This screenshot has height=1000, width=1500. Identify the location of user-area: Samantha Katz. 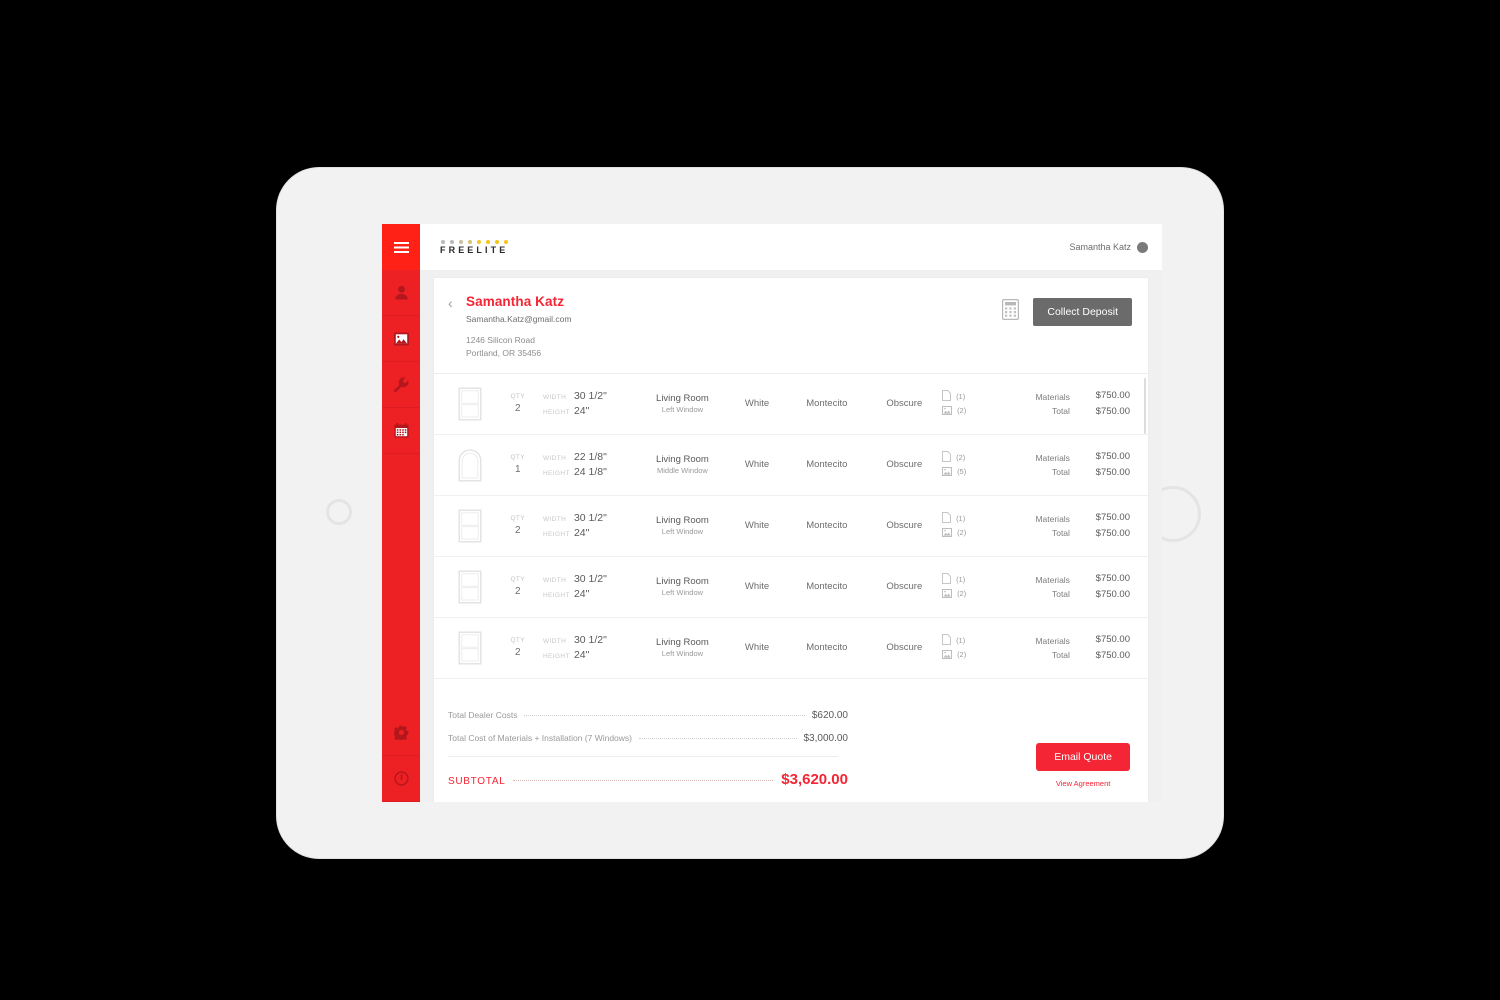
(1108, 247).